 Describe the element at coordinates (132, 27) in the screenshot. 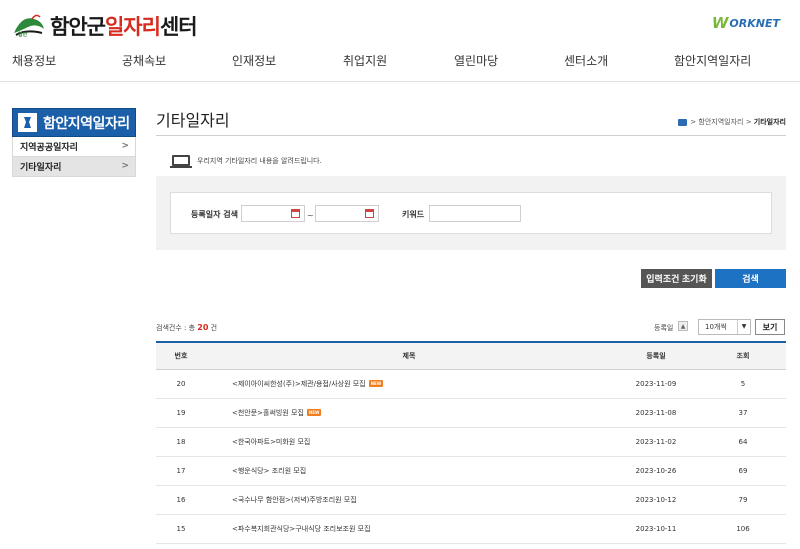

I see `logo-red: 일자리` at that location.